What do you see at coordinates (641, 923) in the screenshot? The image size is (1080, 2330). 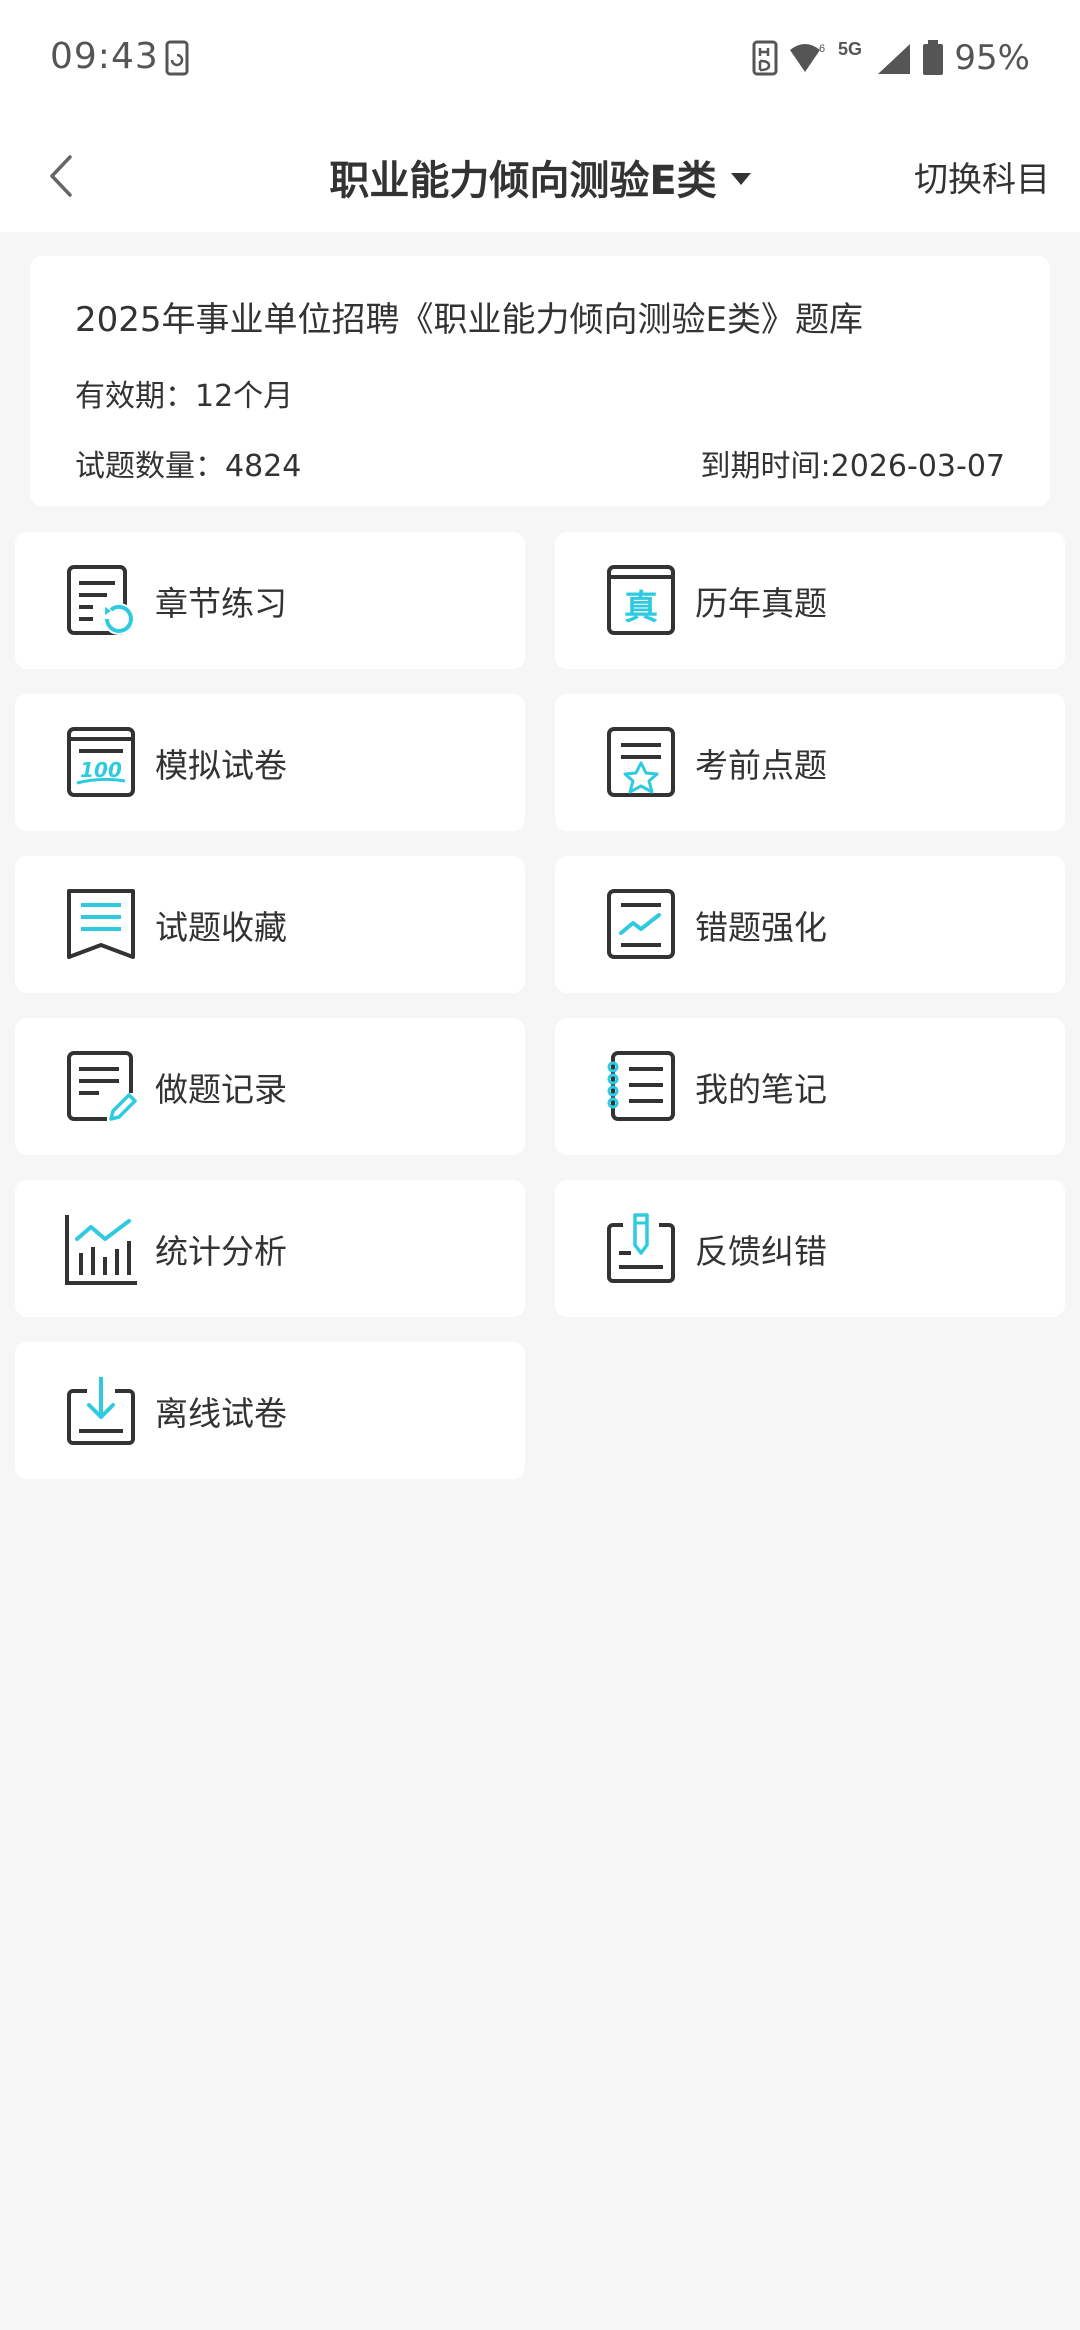 I see `wrong-questions-icon` at bounding box center [641, 923].